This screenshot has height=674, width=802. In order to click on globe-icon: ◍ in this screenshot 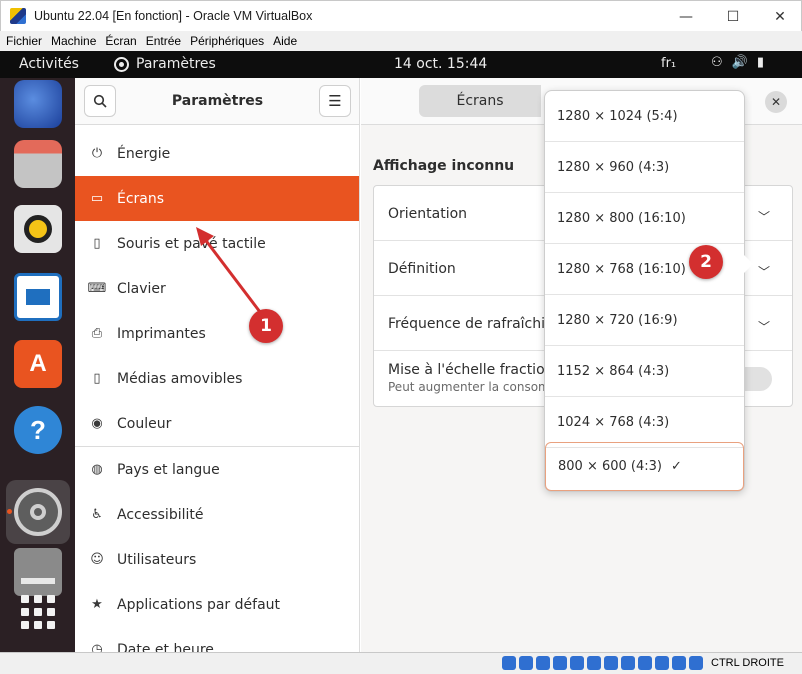, I will do `click(97, 469)`.